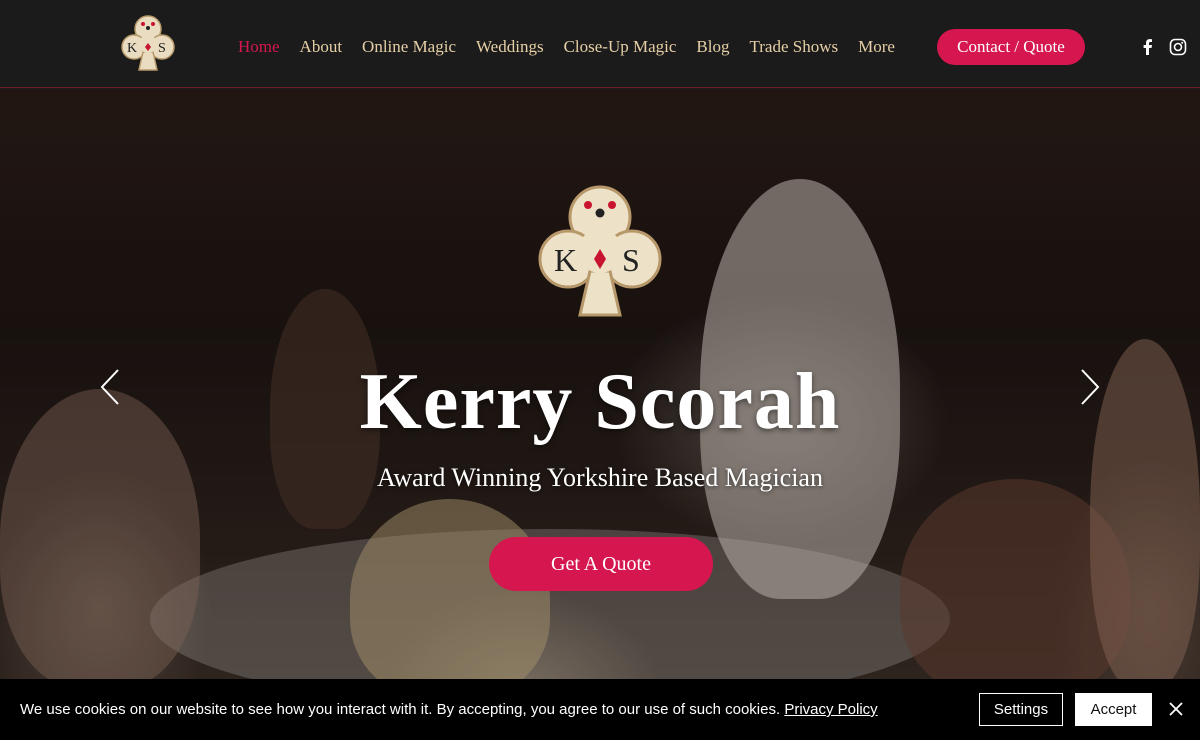 The width and height of the screenshot is (1200, 740). Describe the element at coordinates (1178, 47) in the screenshot. I see `instagram-icon` at that location.